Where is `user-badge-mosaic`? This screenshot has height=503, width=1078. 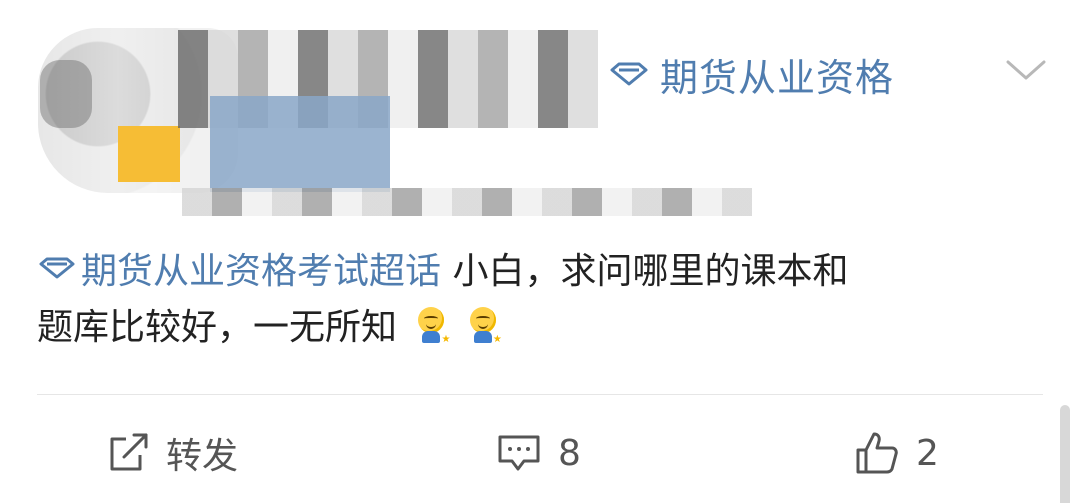 user-badge-mosaic is located at coordinates (300, 144).